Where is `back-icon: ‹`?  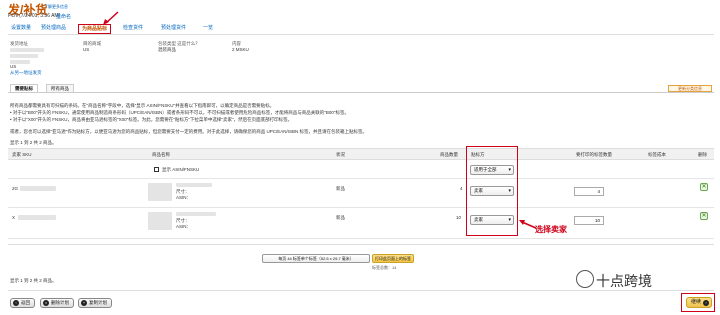
back-icon: ‹ is located at coordinates (16, 303).